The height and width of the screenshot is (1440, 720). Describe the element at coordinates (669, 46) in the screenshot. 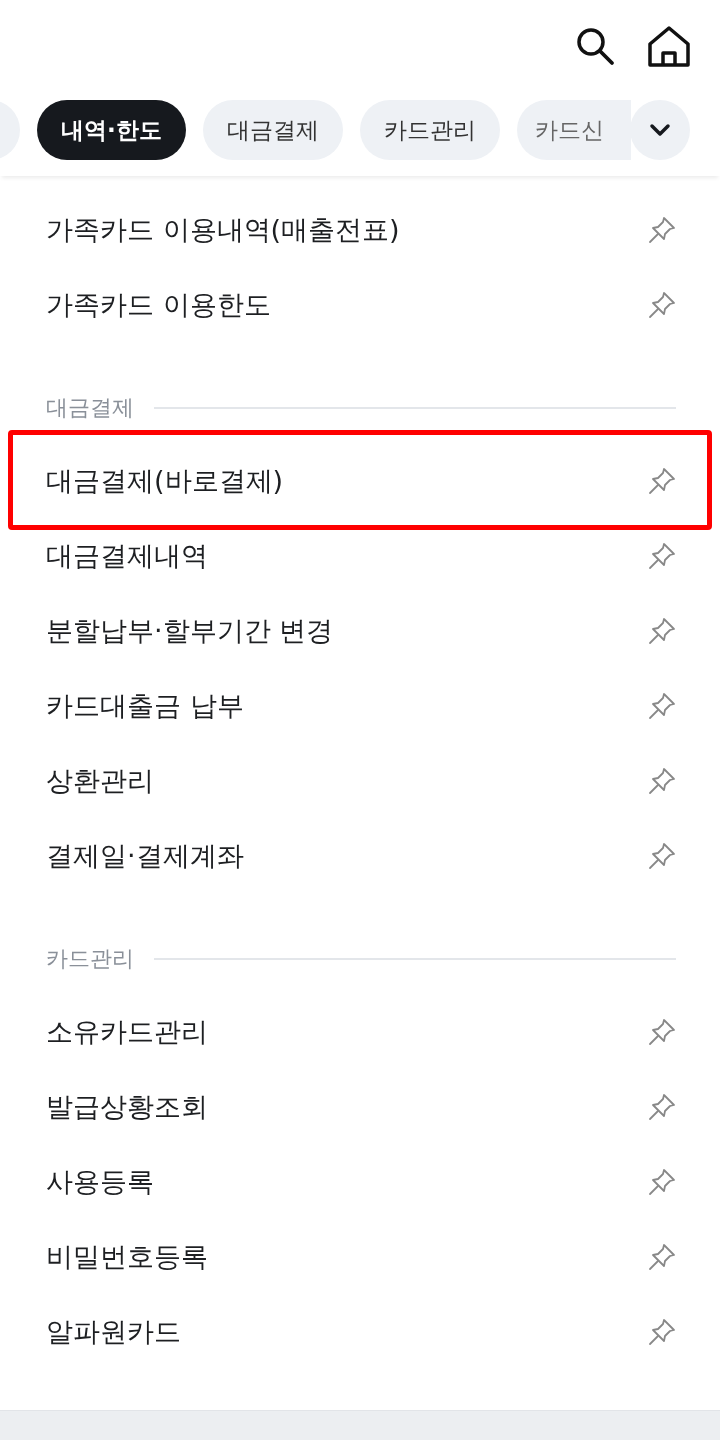

I see `home-icon` at that location.